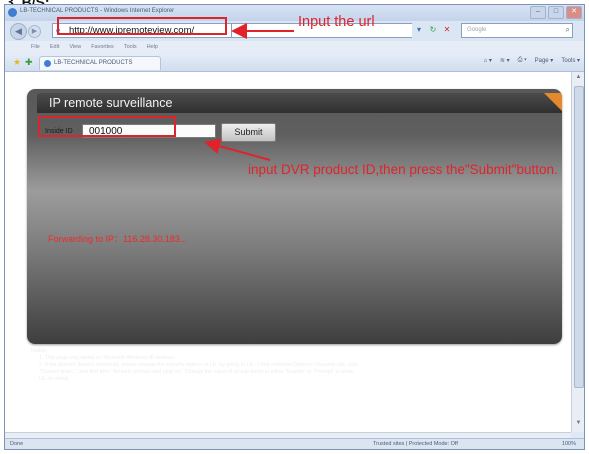  What do you see at coordinates (294, 47) in the screenshot?
I see `menu-bar: File Edit View Favorites Tools Help` at bounding box center [294, 47].